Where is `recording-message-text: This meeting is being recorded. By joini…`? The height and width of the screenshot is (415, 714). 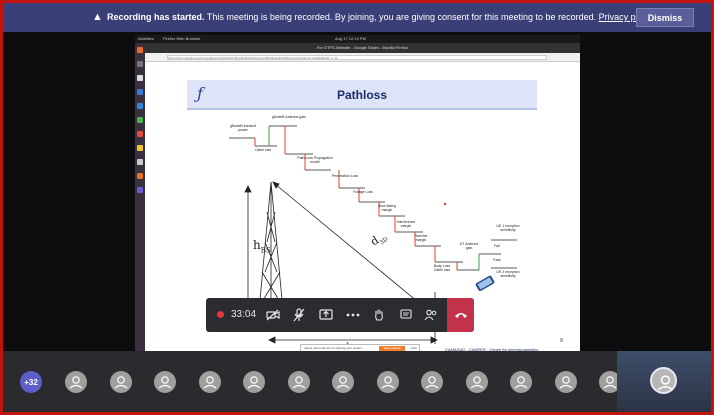 recording-message-text: This meeting is being recorded. By joini… is located at coordinates (401, 17).